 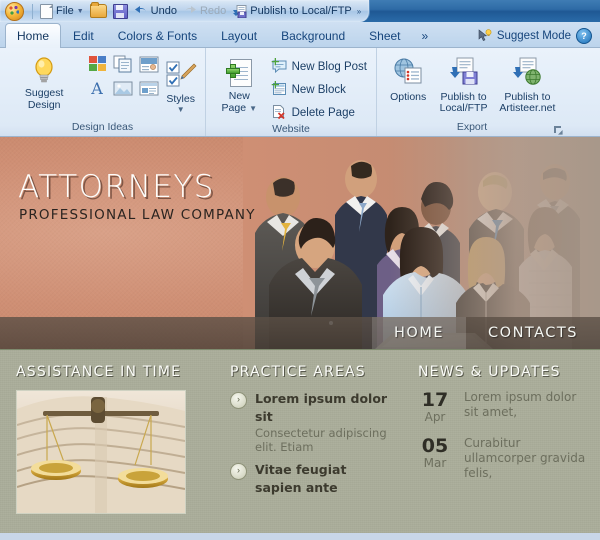 I want to click on new-block-button: New Block, so click(x=318, y=90).